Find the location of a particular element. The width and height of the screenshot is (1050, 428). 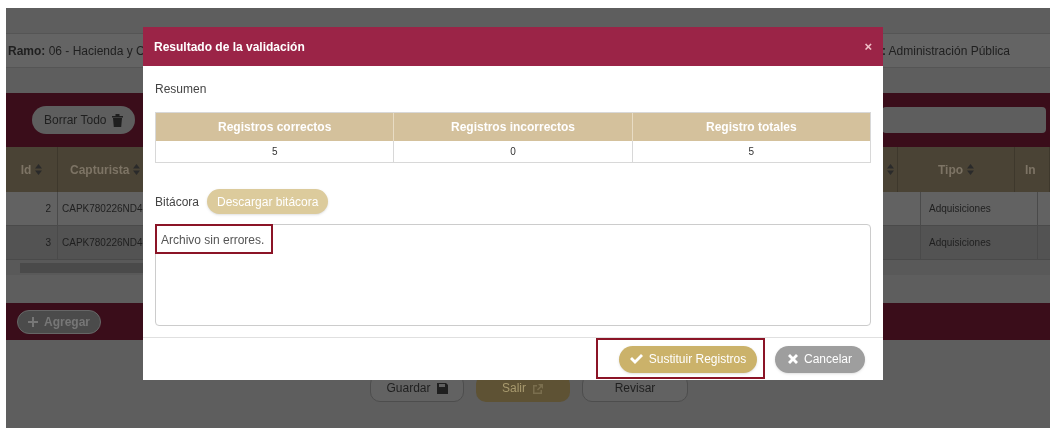

replace-records-button: Sustituir Registros is located at coordinates (688, 359).